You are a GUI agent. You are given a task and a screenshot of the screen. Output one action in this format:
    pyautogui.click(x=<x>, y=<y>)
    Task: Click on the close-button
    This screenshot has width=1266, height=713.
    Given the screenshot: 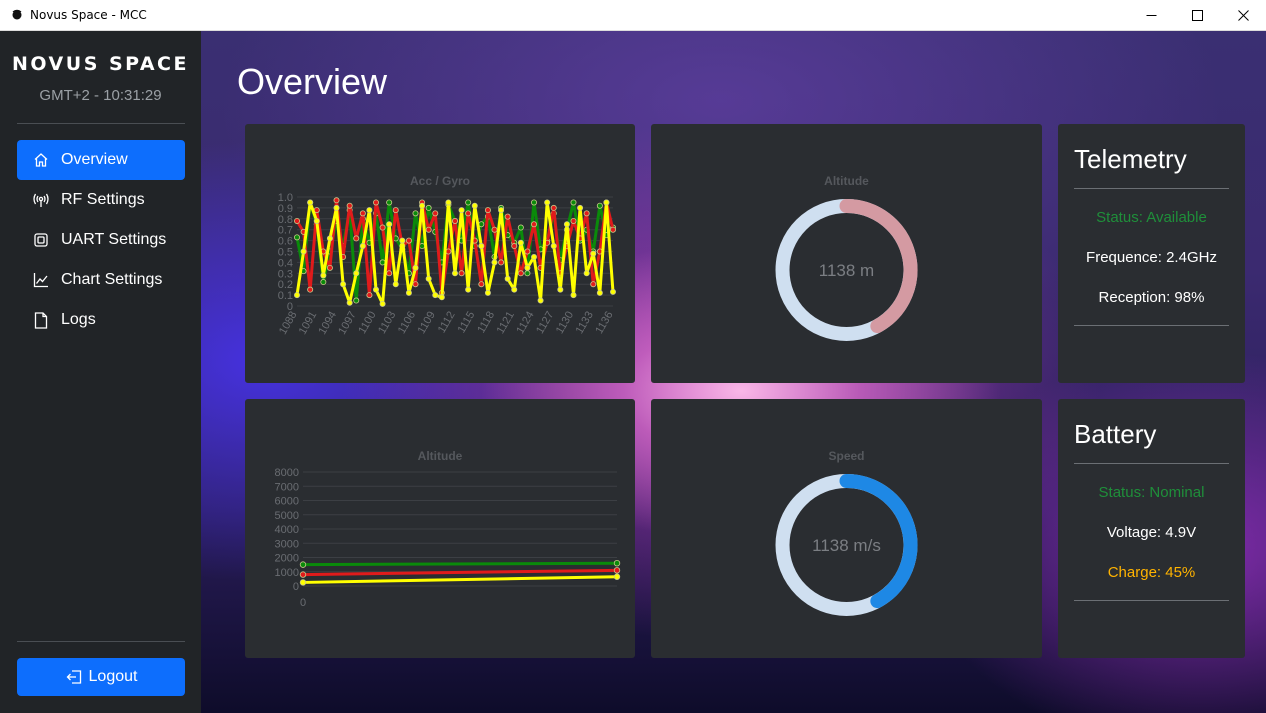 What is the action you would take?
    pyautogui.click(x=1243, y=15)
    